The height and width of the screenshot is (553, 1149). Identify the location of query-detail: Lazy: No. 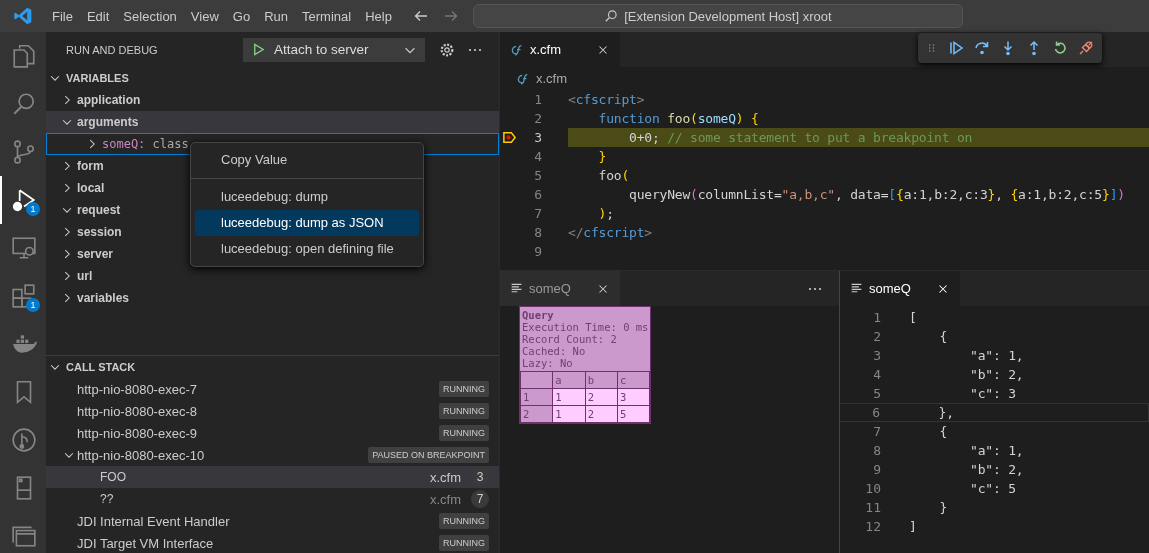
(548, 363).